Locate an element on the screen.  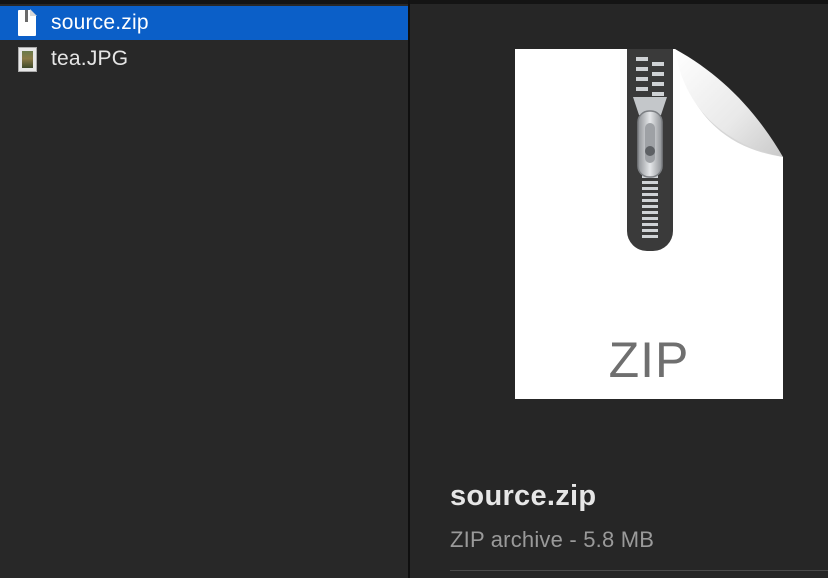
preview-file-name: source.zip is located at coordinates (523, 496).